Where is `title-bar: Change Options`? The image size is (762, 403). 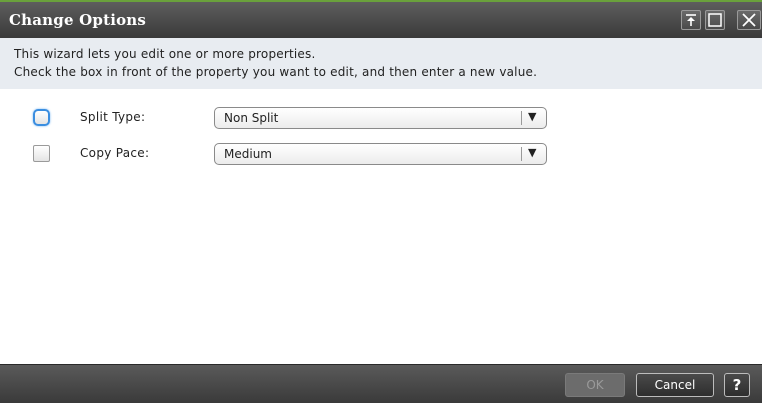 title-bar: Change Options is located at coordinates (381, 20).